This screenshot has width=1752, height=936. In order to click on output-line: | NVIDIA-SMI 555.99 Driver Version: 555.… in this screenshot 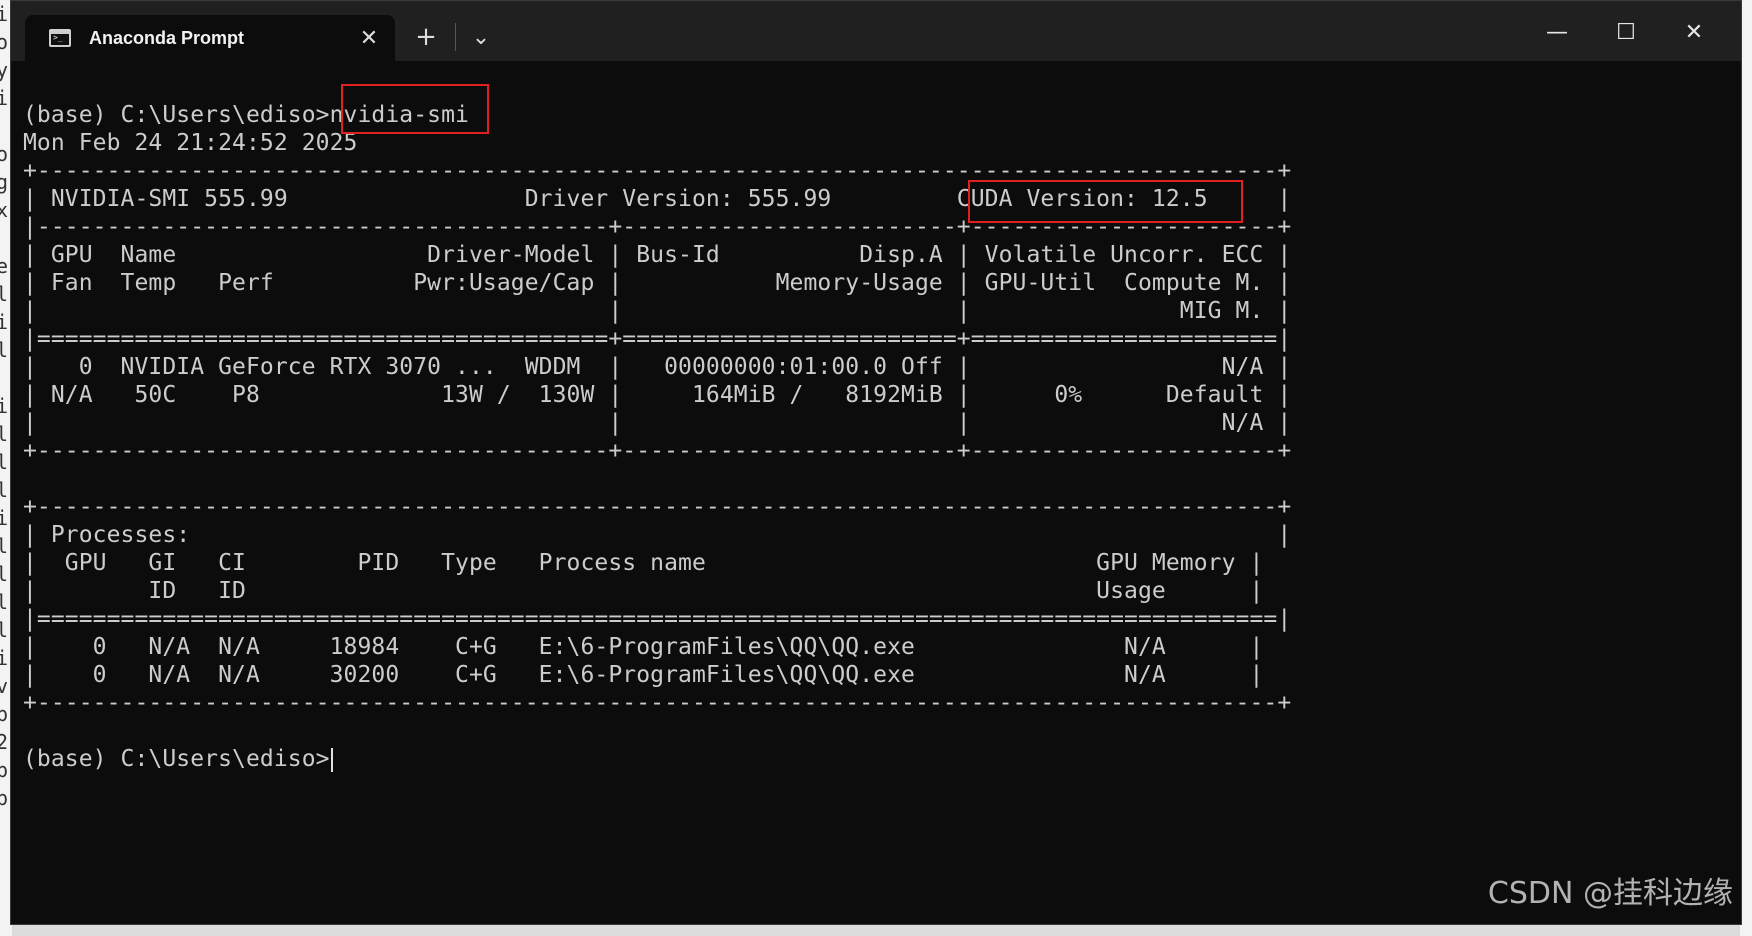, I will do `click(657, 199)`.